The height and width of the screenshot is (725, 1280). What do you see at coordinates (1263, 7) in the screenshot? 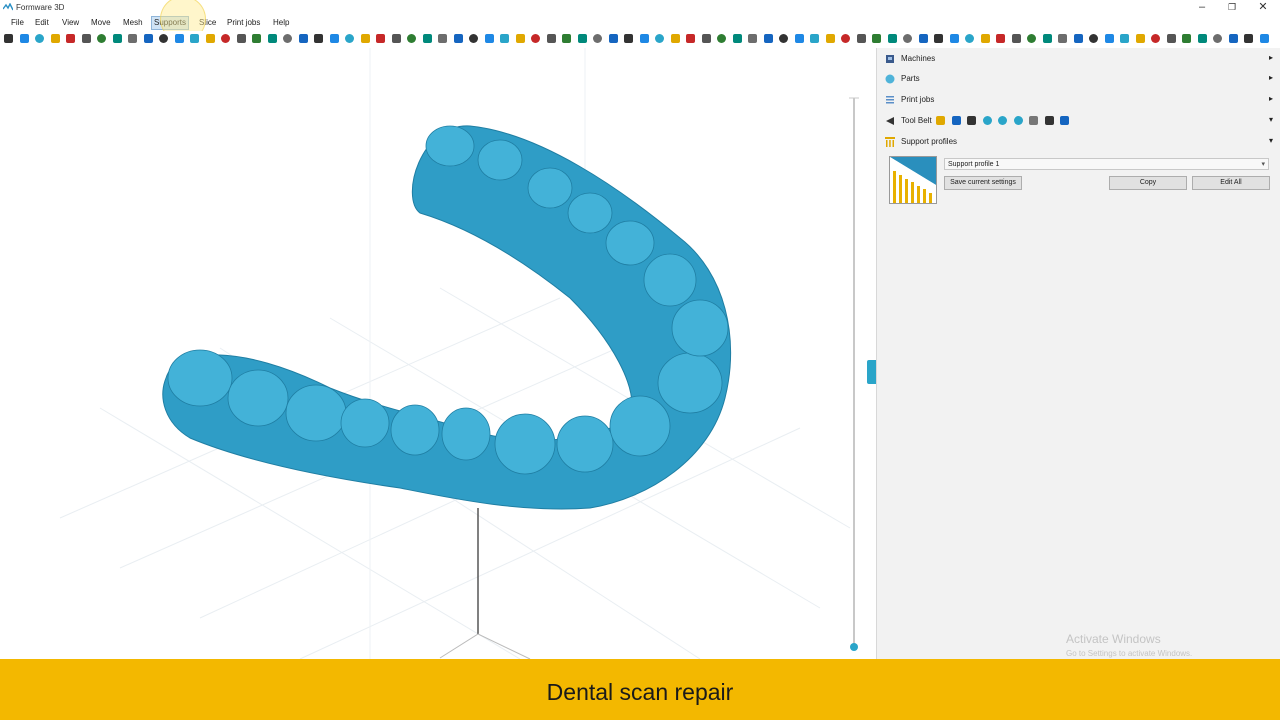
I see `close-button: ✕` at bounding box center [1263, 7].